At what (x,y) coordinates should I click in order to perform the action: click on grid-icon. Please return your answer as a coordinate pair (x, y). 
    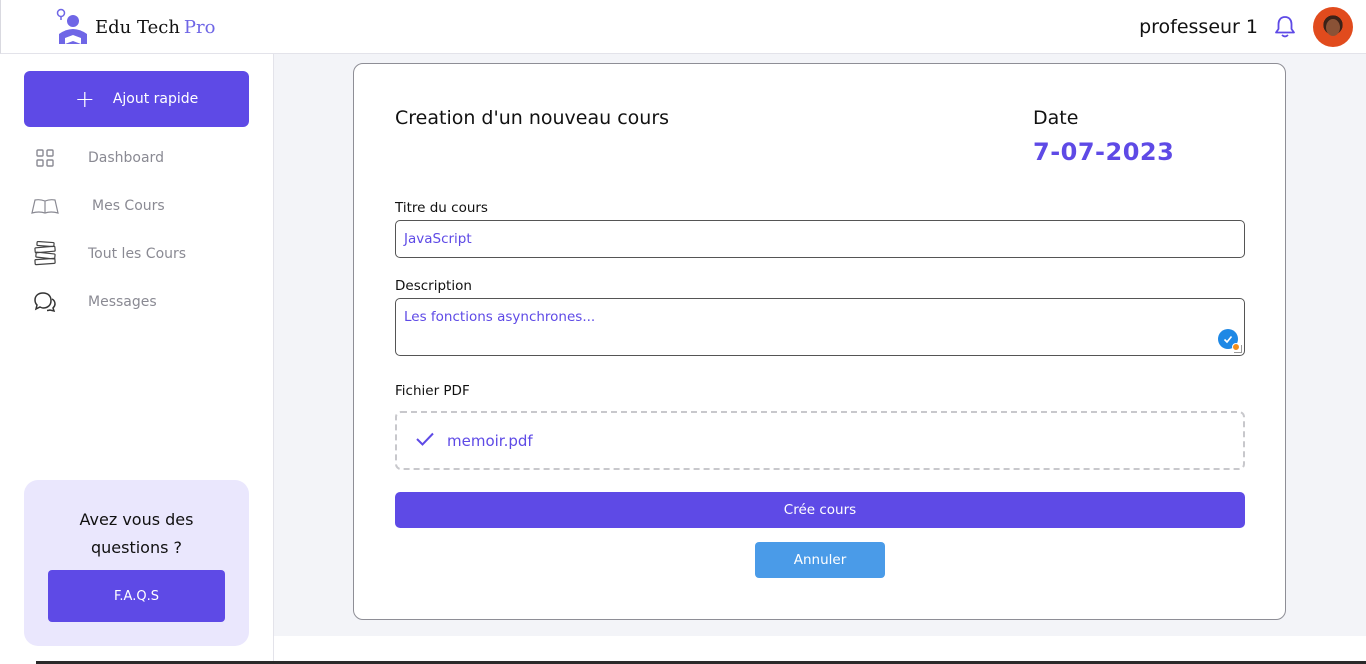
    Looking at the image, I should click on (45, 158).